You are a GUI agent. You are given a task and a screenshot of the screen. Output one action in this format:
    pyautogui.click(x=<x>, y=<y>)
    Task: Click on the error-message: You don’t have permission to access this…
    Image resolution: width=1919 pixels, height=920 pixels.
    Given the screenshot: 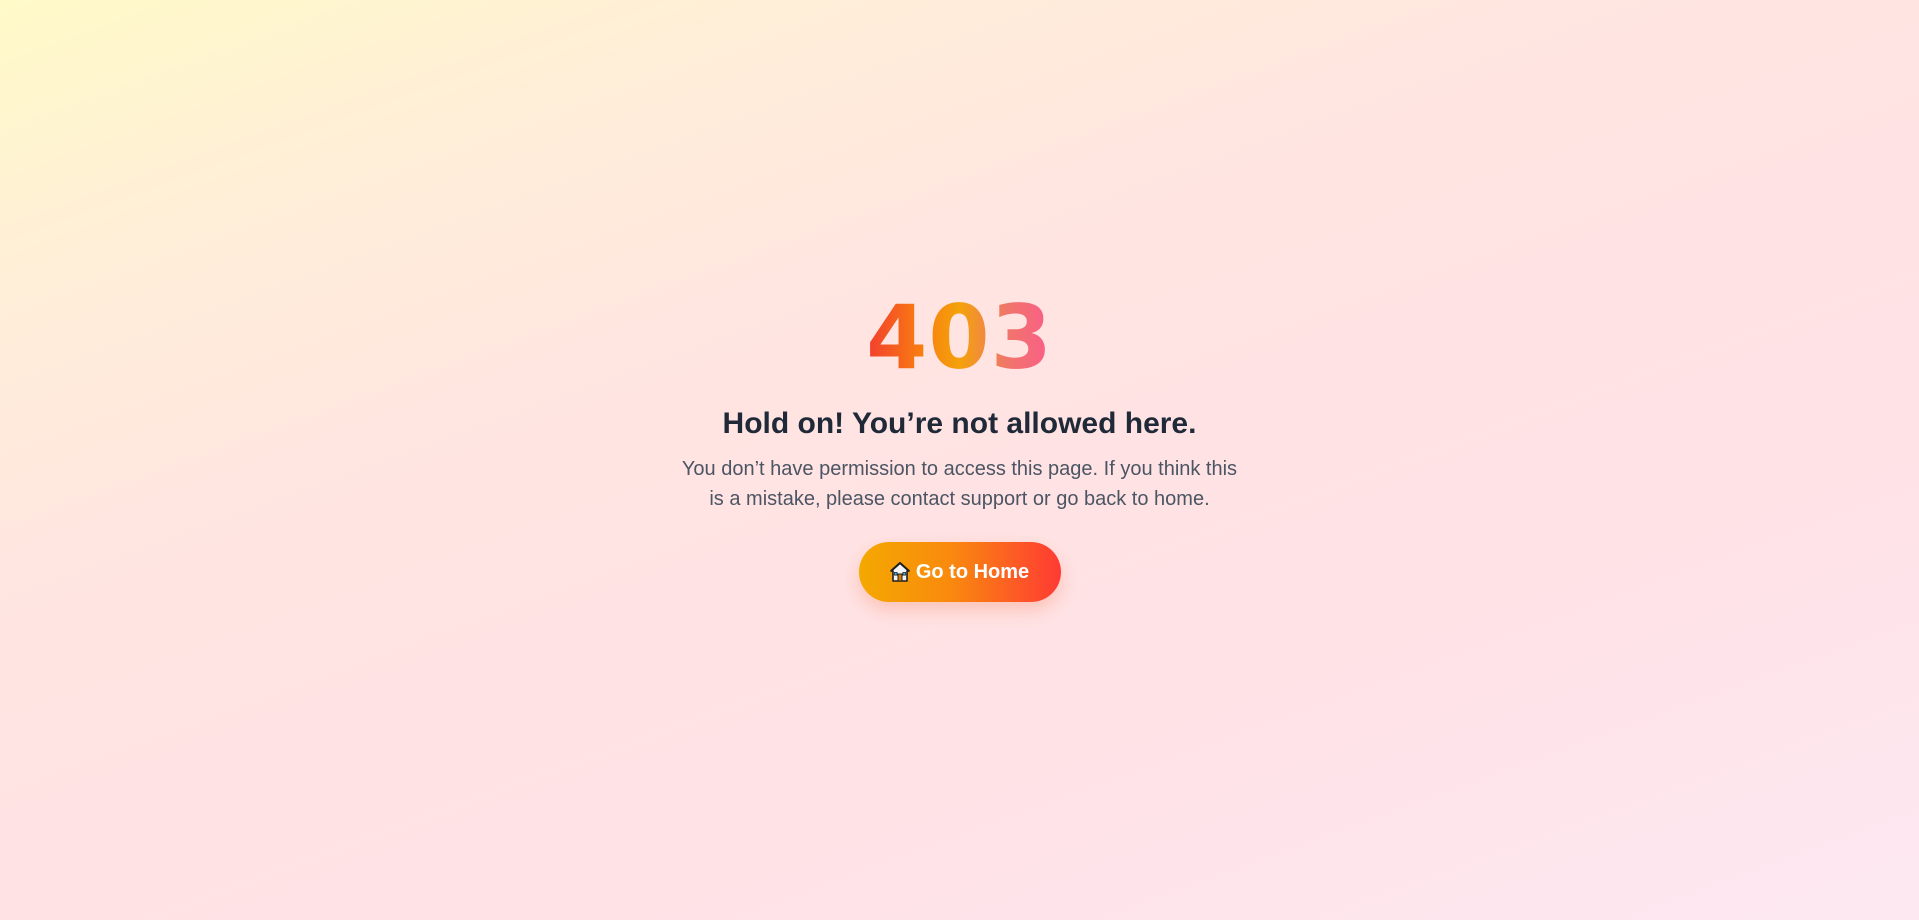 What is the action you would take?
    pyautogui.click(x=959, y=484)
    